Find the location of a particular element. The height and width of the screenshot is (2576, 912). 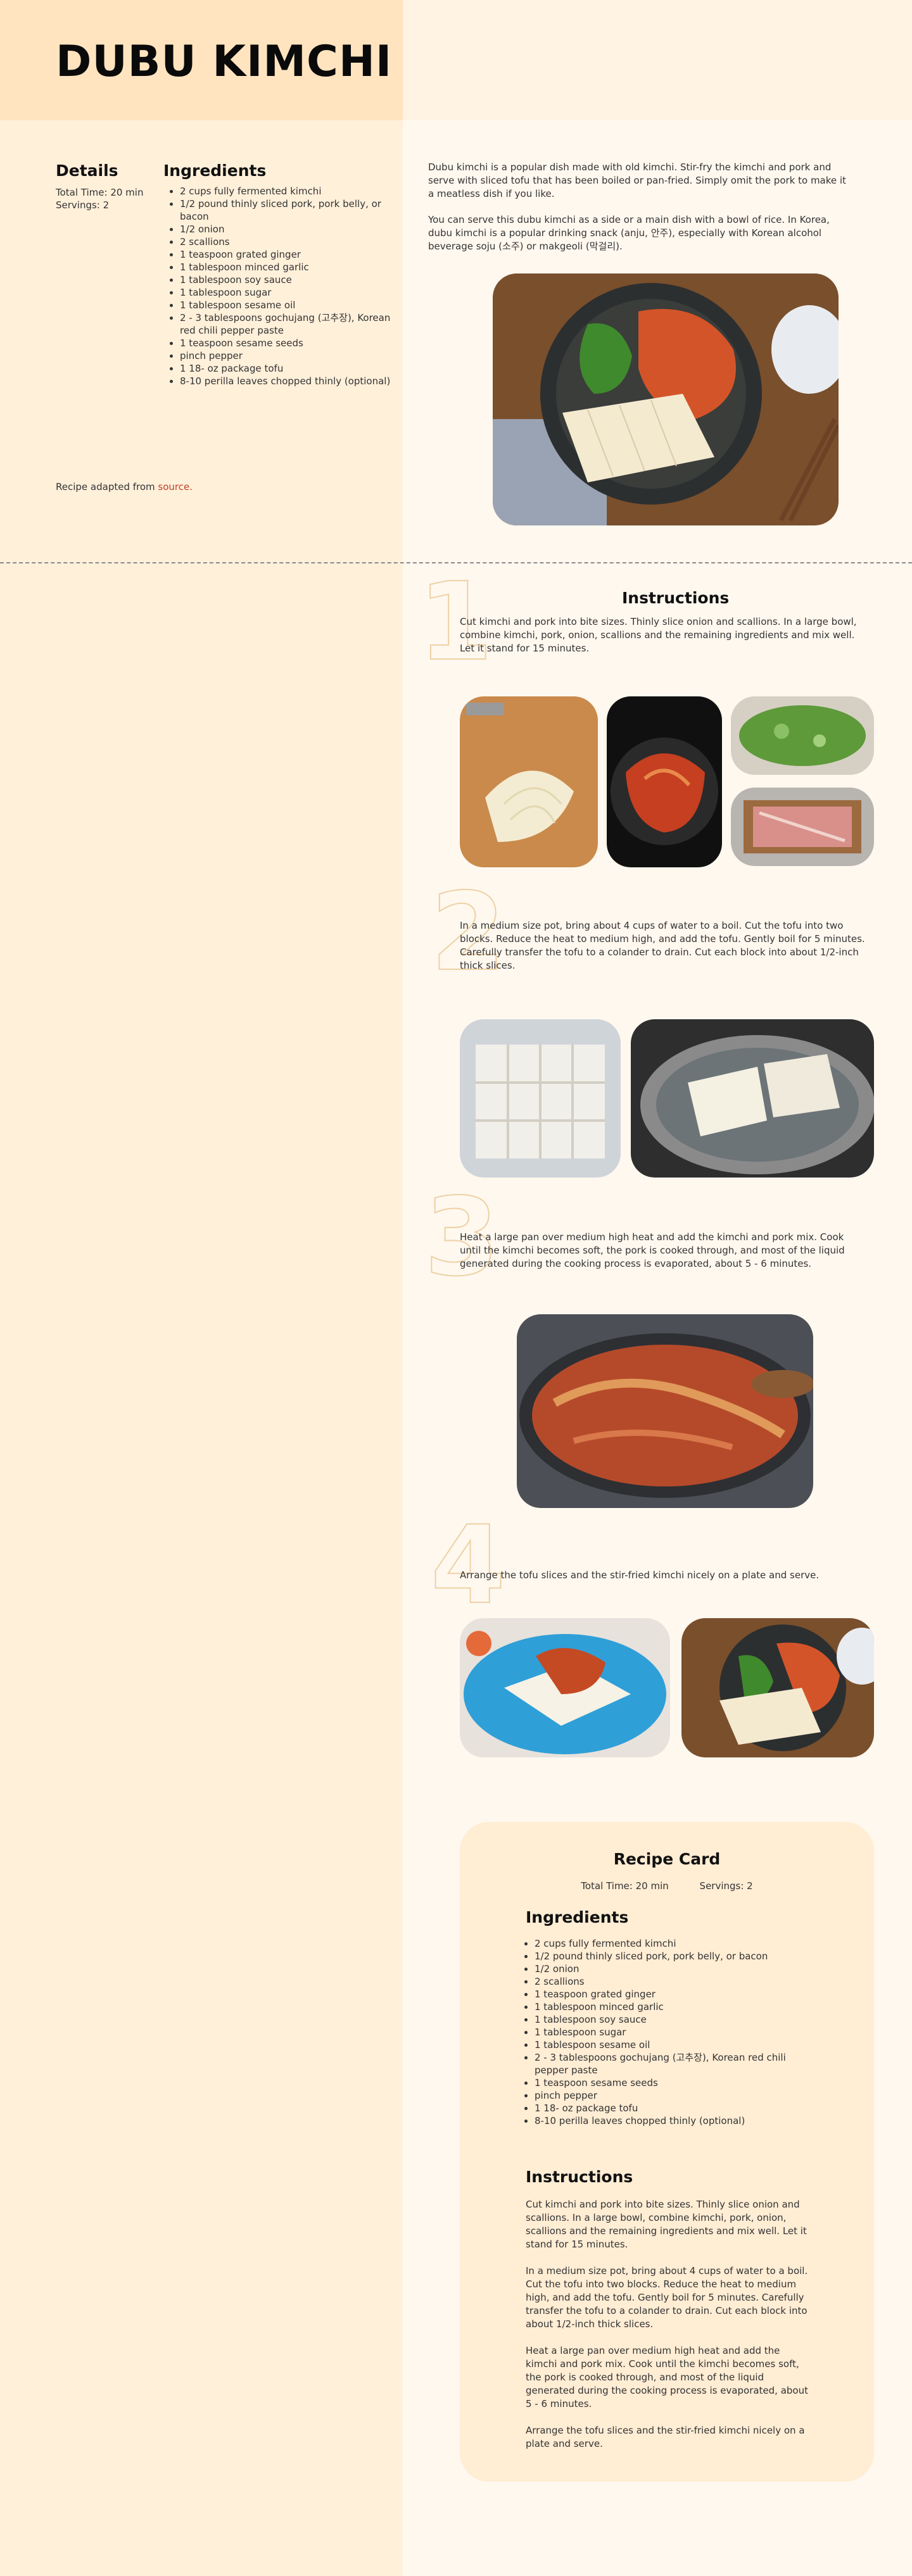

tofu-blocks-photo is located at coordinates (540, 1098).